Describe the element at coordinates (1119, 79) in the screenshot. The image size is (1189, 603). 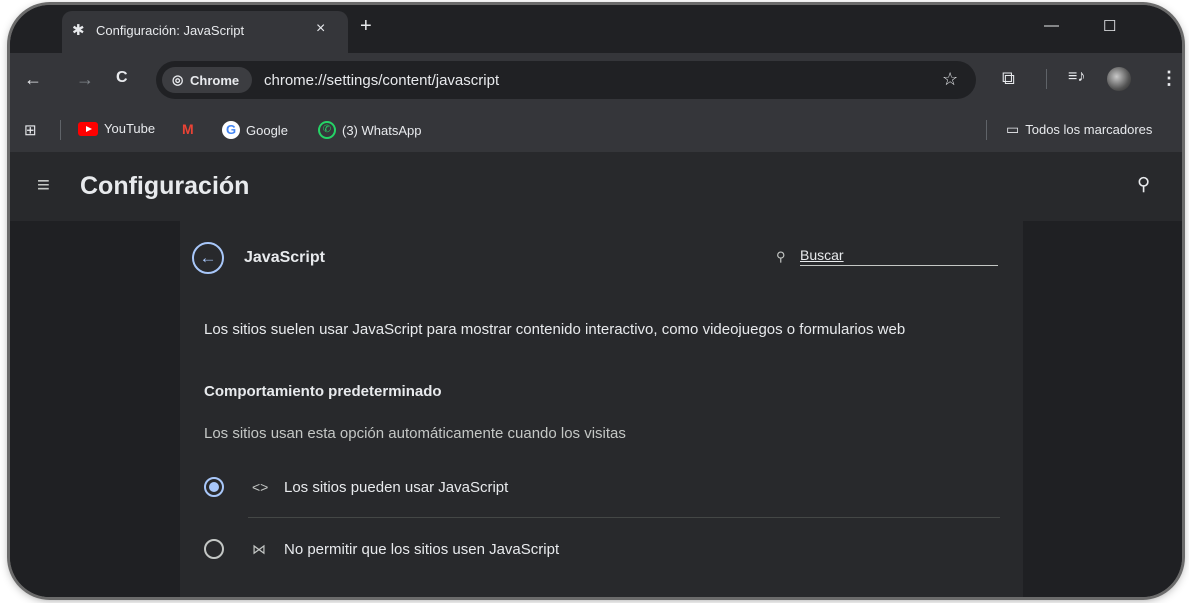
I see `avatar` at that location.